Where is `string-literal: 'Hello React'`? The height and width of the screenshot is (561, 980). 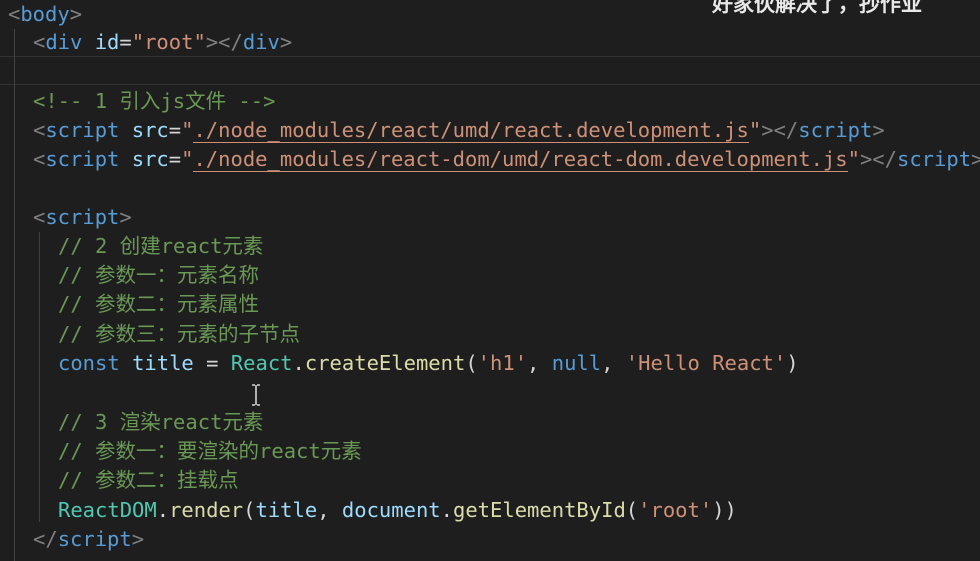
string-literal: 'Hello React' is located at coordinates (706, 363).